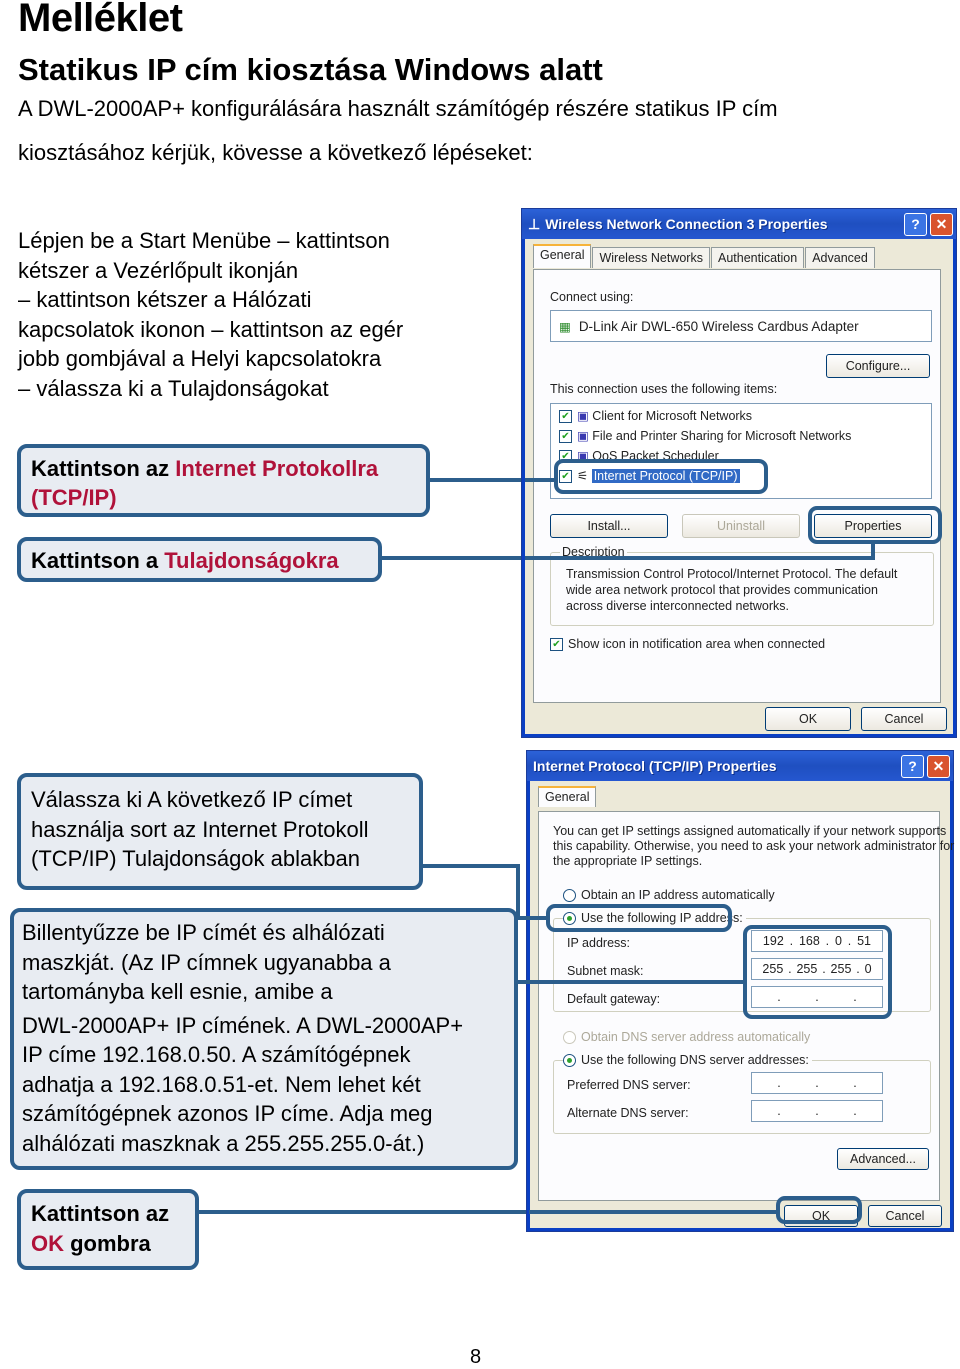 This screenshot has height=1369, width=960. I want to click on tab-wireless-networks: Wireless Networks, so click(651, 257).